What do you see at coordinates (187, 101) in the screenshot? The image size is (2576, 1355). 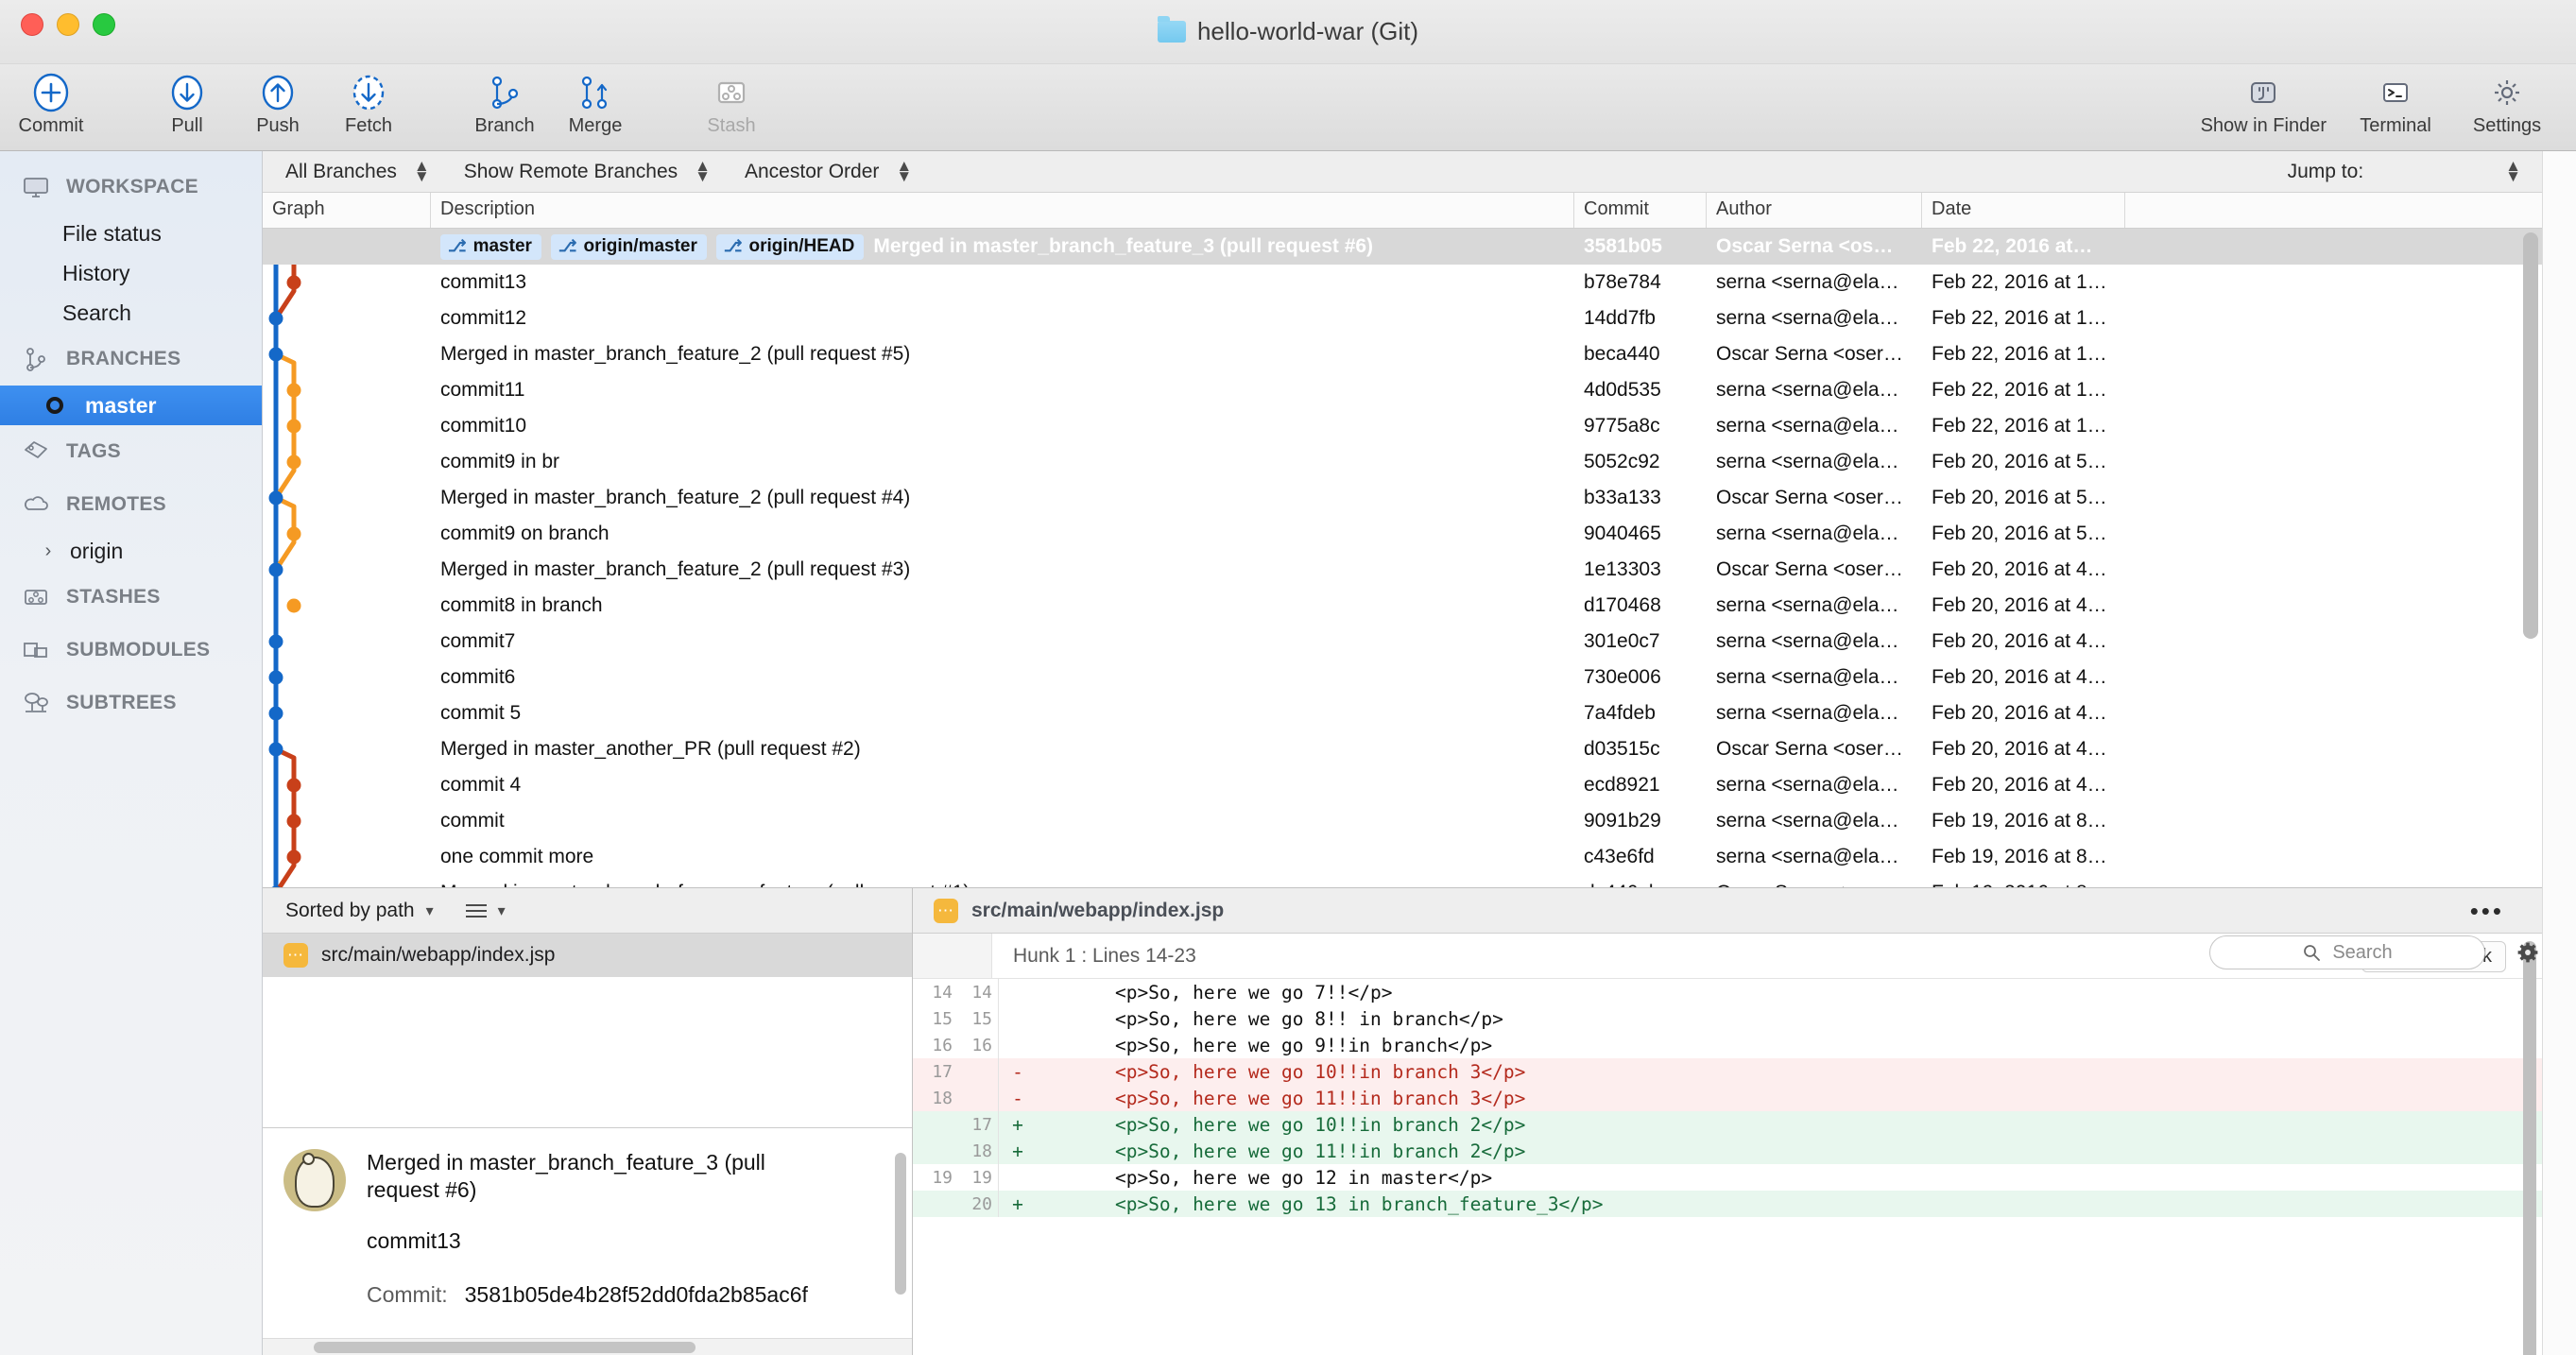 I see `pull-button: Pull` at bounding box center [187, 101].